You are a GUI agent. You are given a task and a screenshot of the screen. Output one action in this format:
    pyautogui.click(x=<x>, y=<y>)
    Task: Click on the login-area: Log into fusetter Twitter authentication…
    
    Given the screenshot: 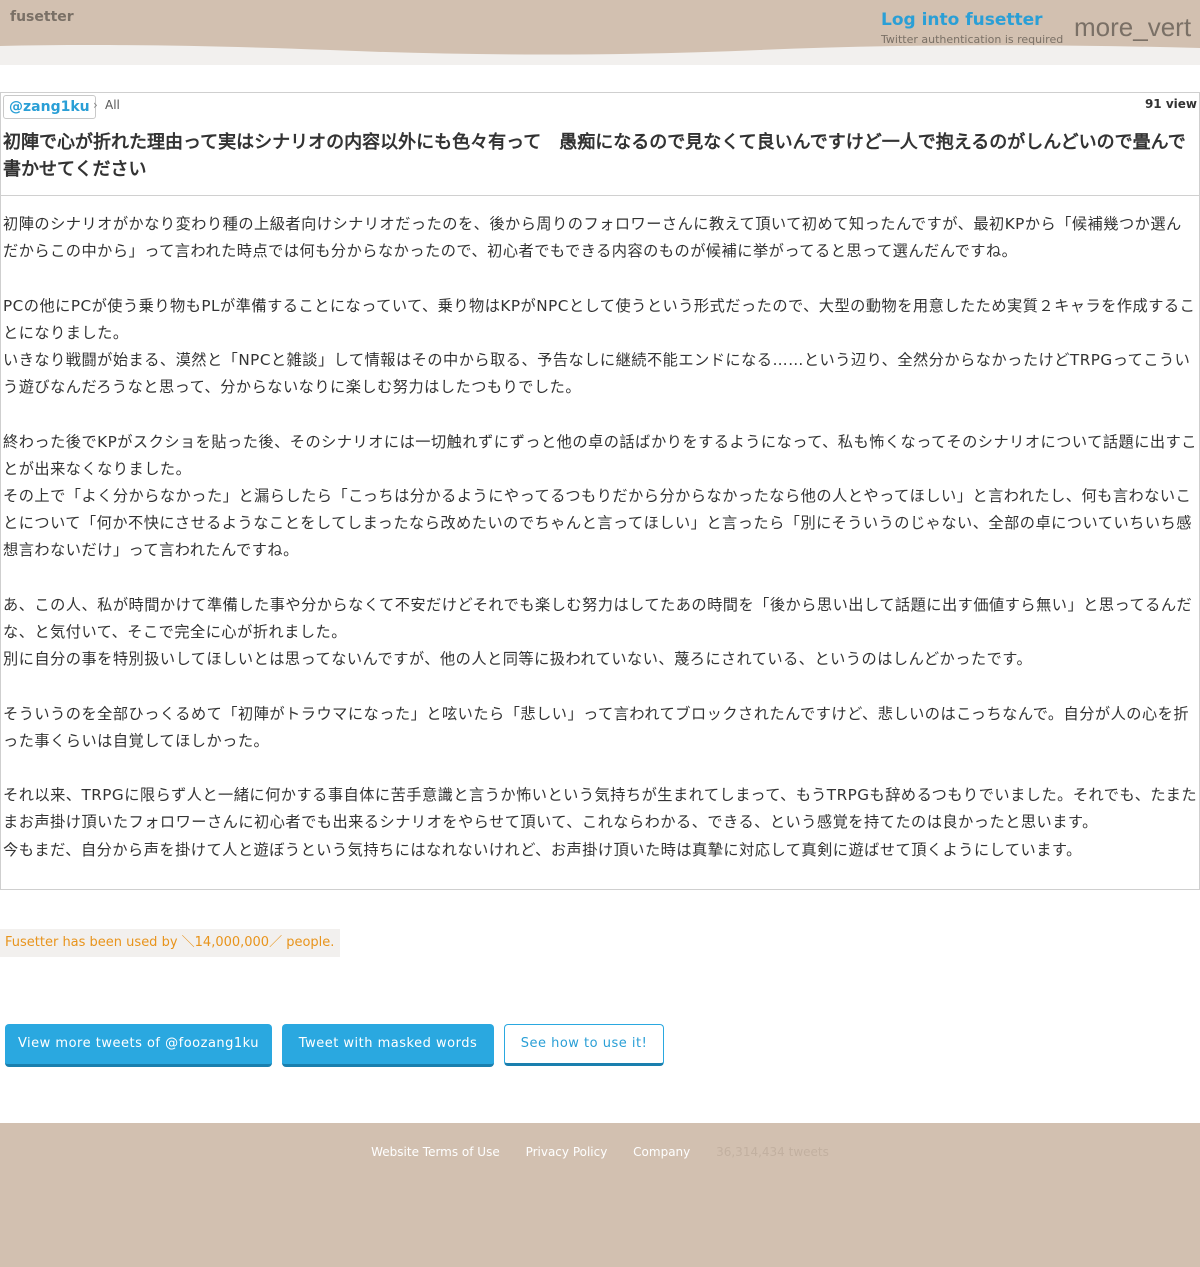 What is the action you would take?
    pyautogui.click(x=972, y=28)
    